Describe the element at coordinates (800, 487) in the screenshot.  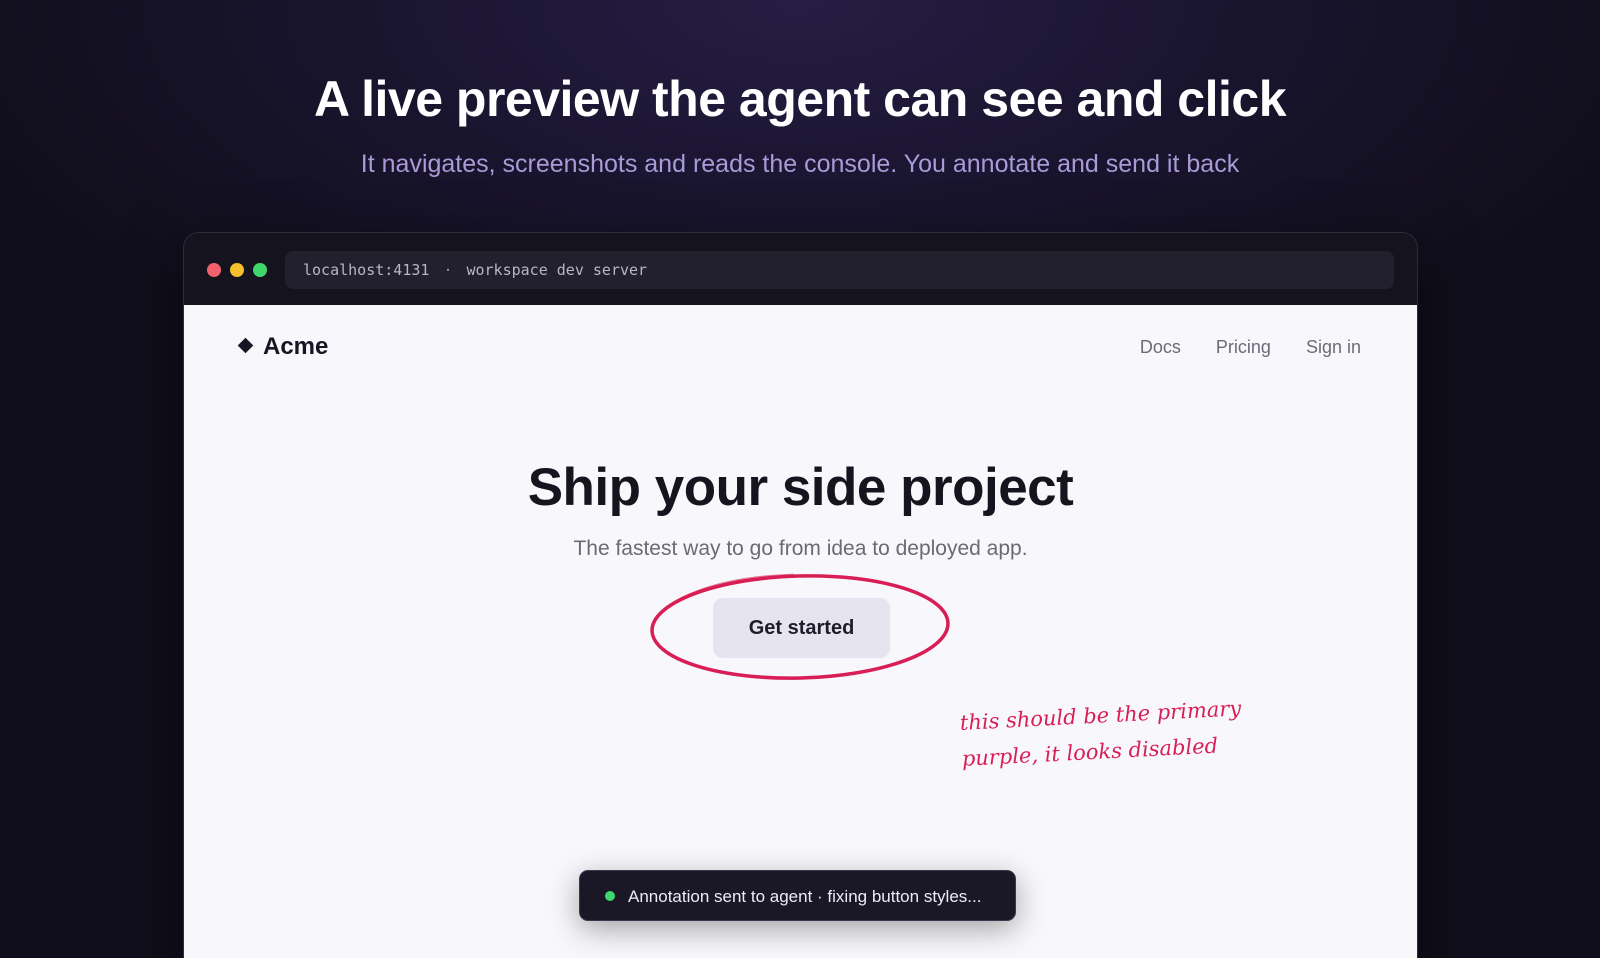
I see `page-heading: Ship your side project` at that location.